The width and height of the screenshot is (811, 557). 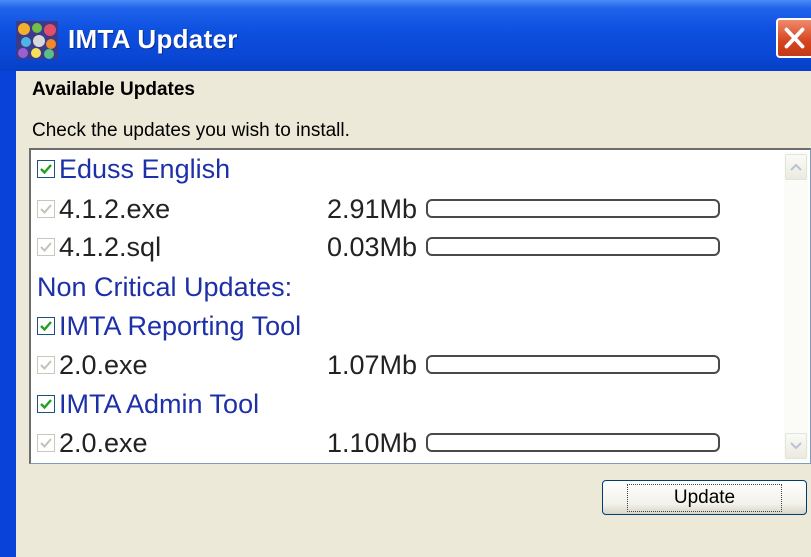 I want to click on group-row-imta-admin-tool: IMTA Admin Tool, so click(x=148, y=404).